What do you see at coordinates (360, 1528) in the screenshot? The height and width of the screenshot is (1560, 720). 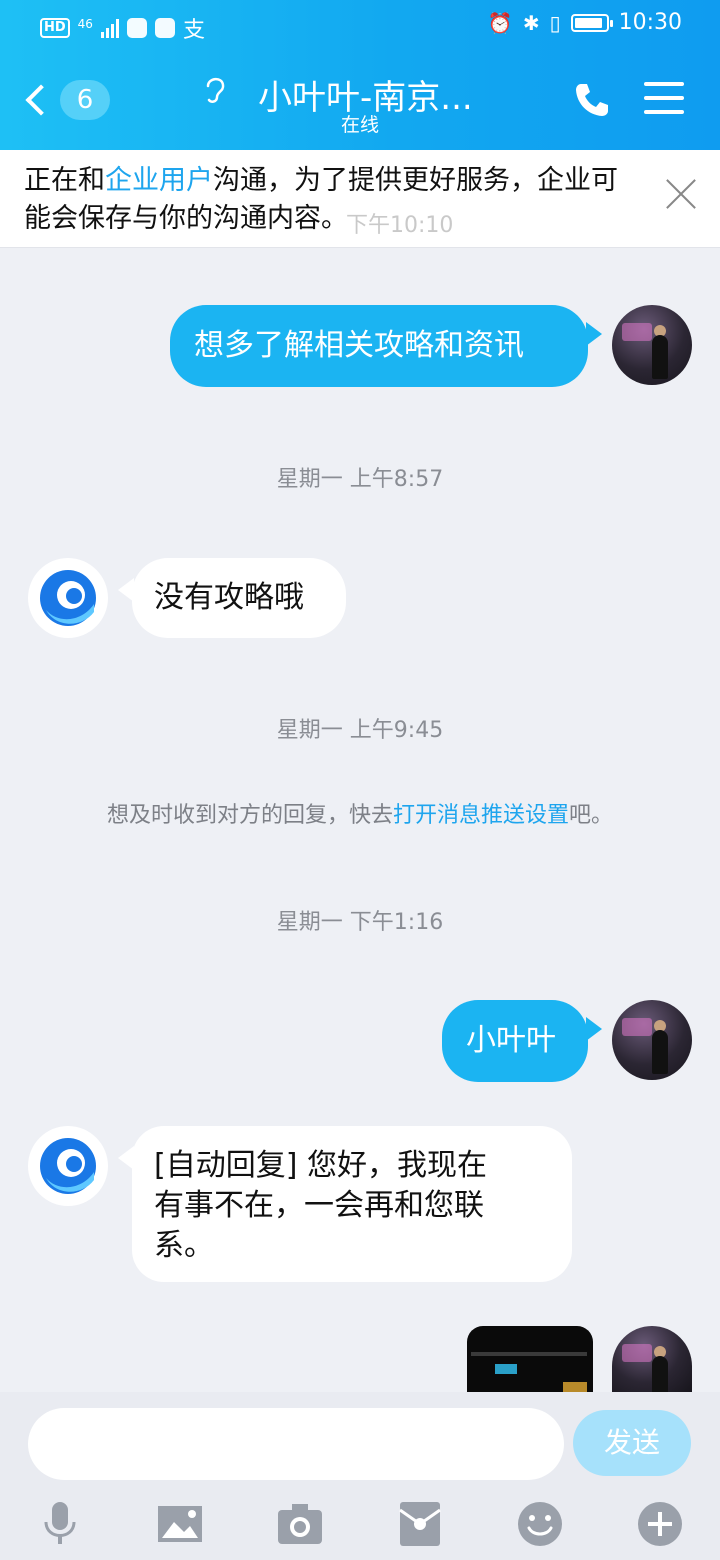 I see `input-toolbar` at bounding box center [360, 1528].